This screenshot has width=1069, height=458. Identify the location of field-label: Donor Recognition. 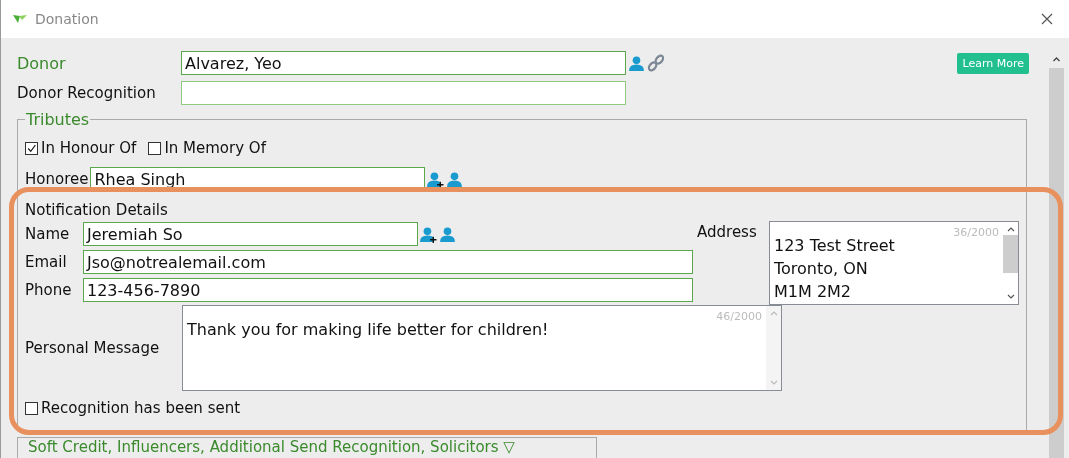
(87, 93).